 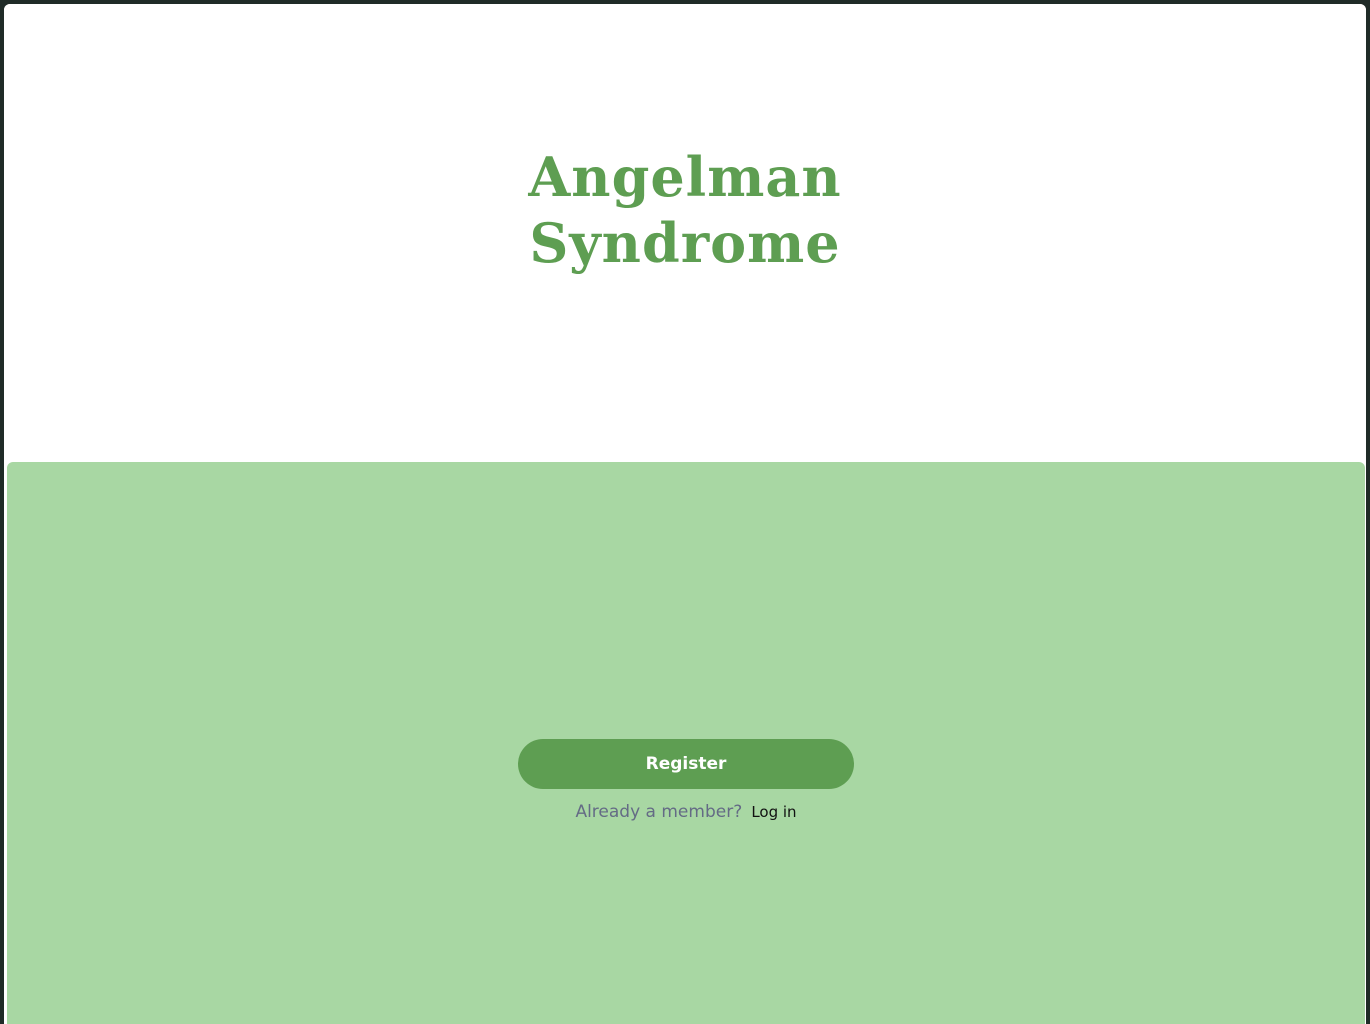 I want to click on login-link: Log in, so click(x=773, y=812).